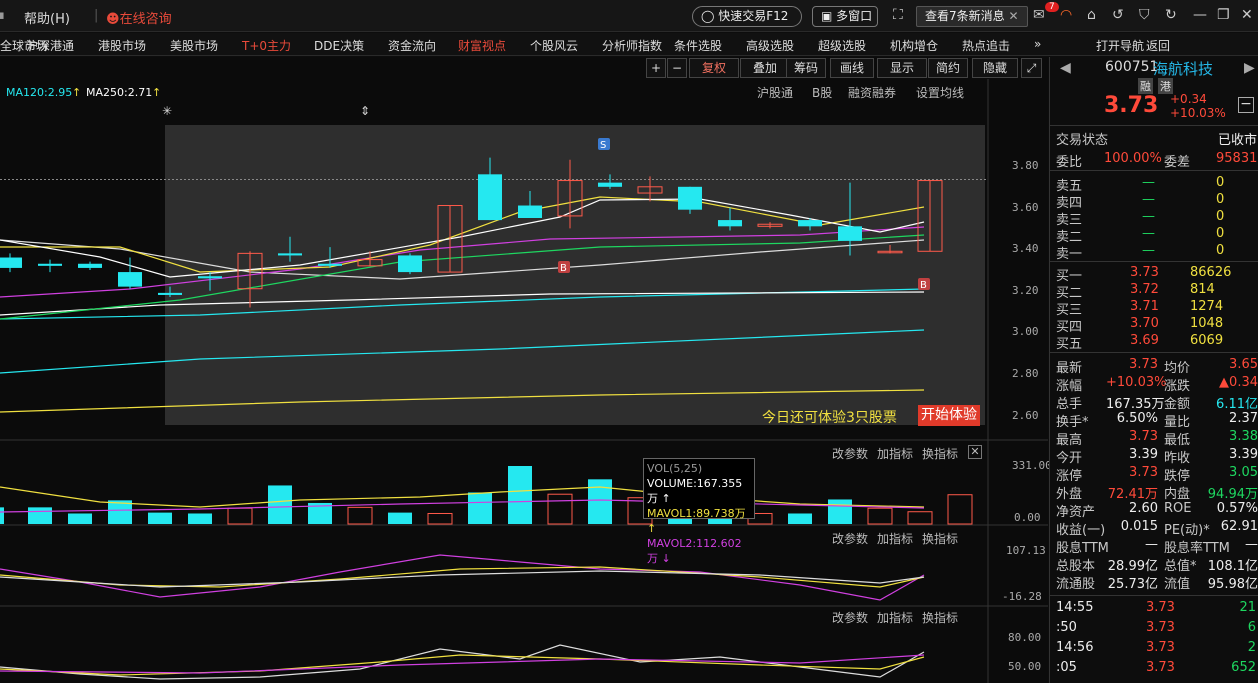 The image size is (1258, 683). I want to click on nav-item: 打开导航, so click(1120, 45).